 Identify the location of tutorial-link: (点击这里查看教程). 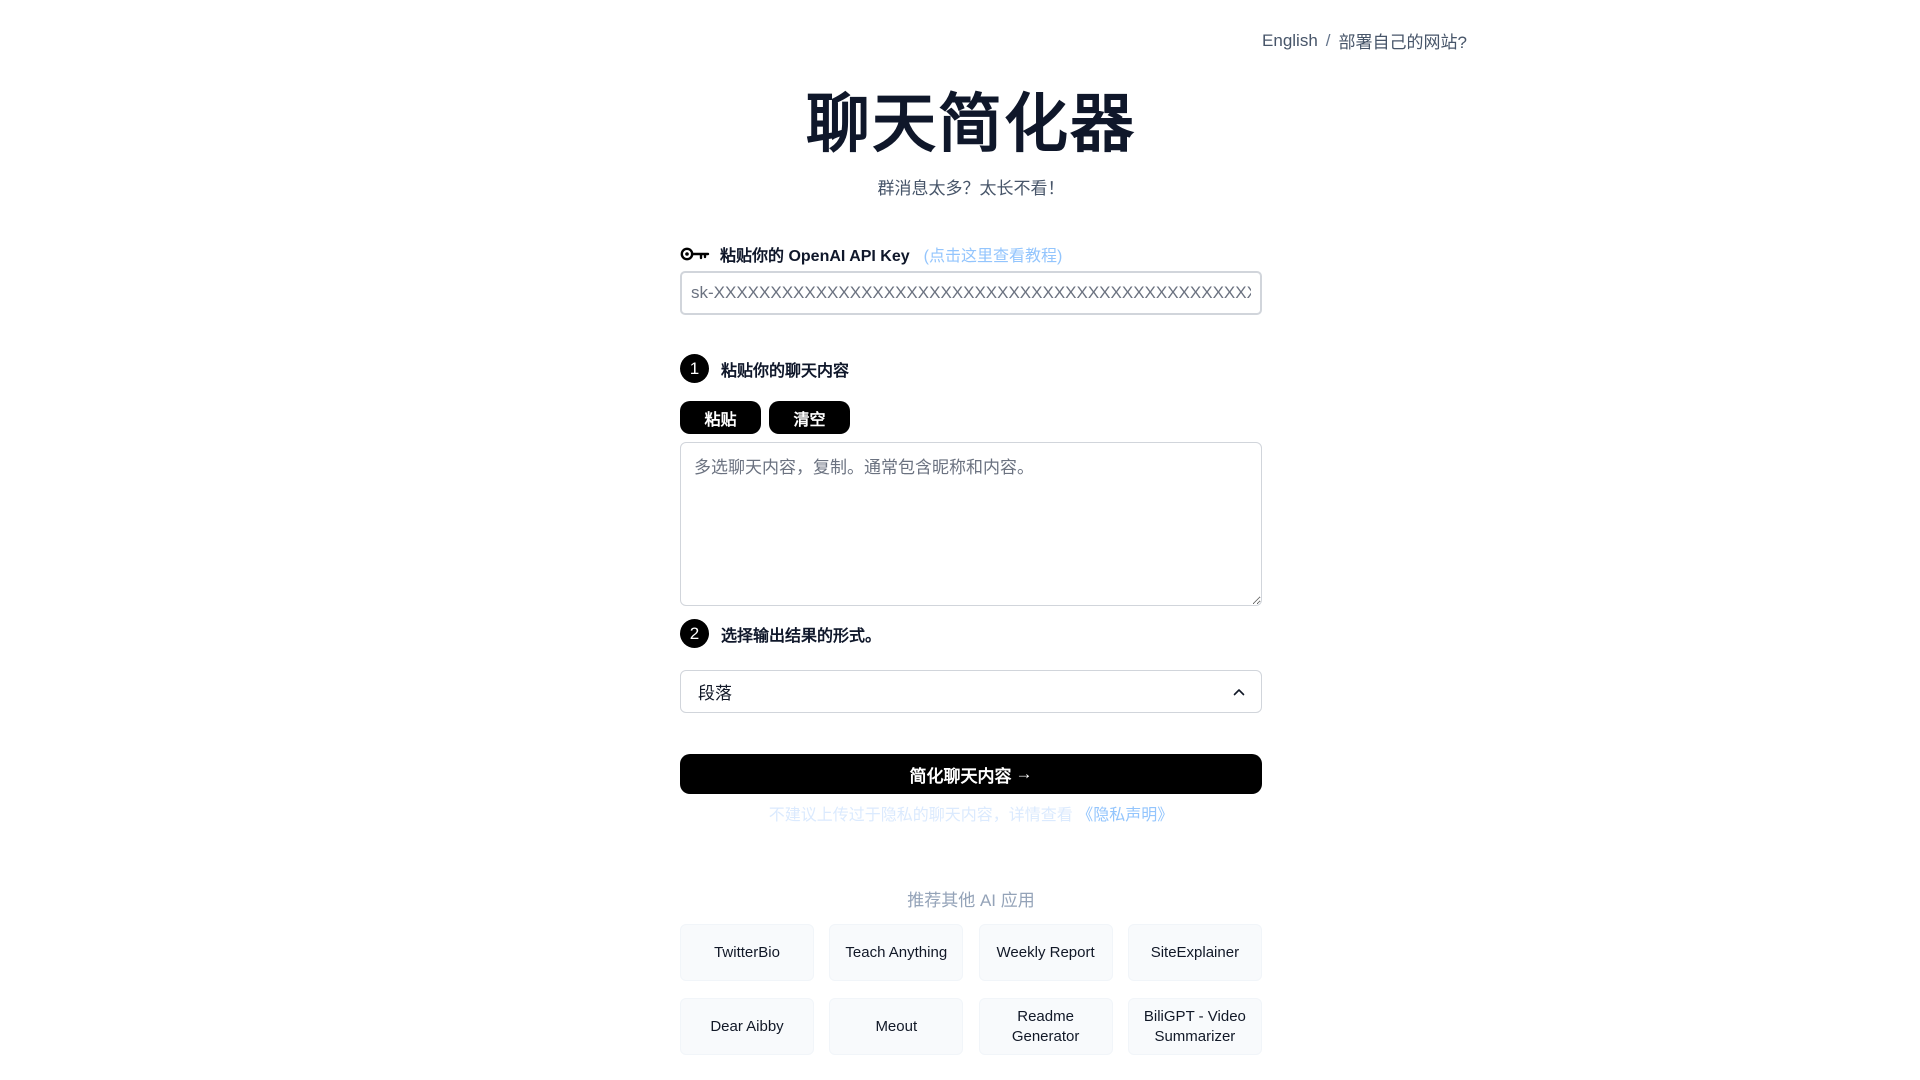
(993, 254).